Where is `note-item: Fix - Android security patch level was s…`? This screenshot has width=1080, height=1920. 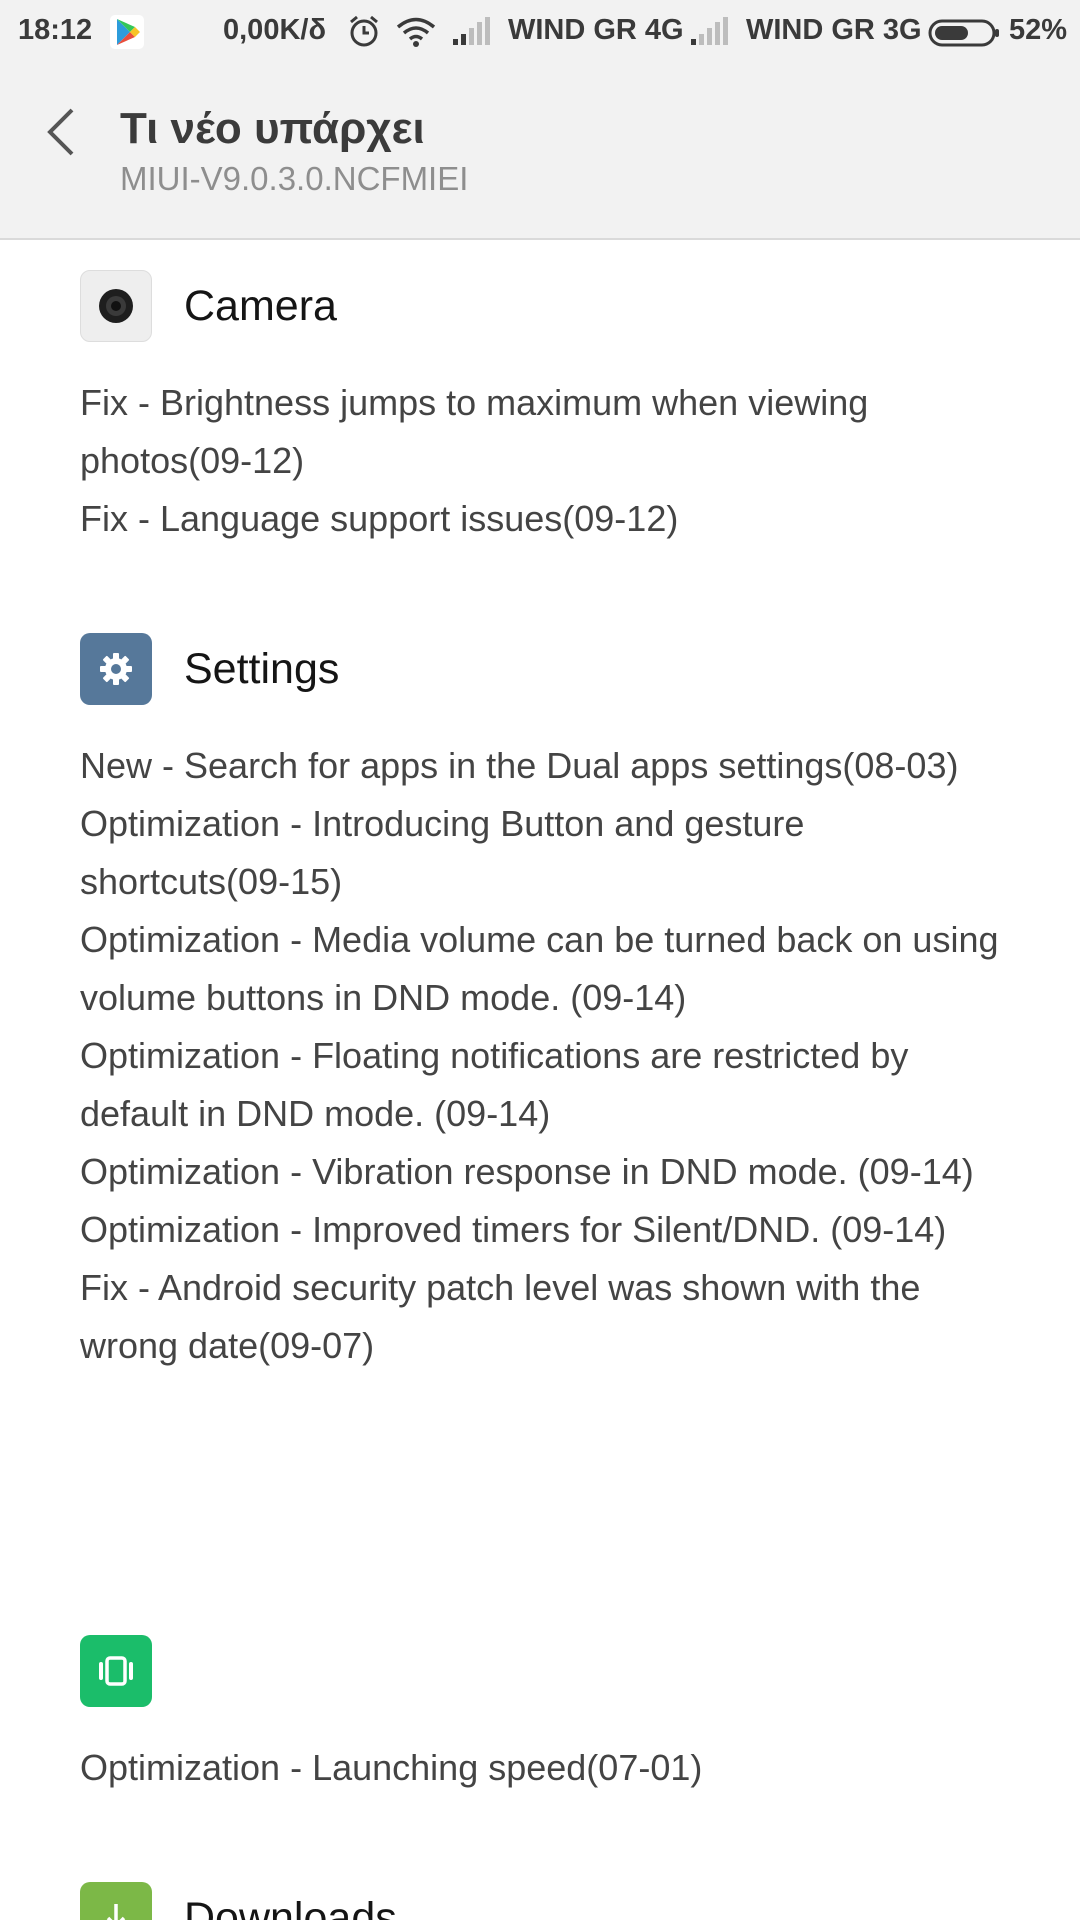
note-item: Fix - Android security patch level was s… is located at coordinates (500, 1316).